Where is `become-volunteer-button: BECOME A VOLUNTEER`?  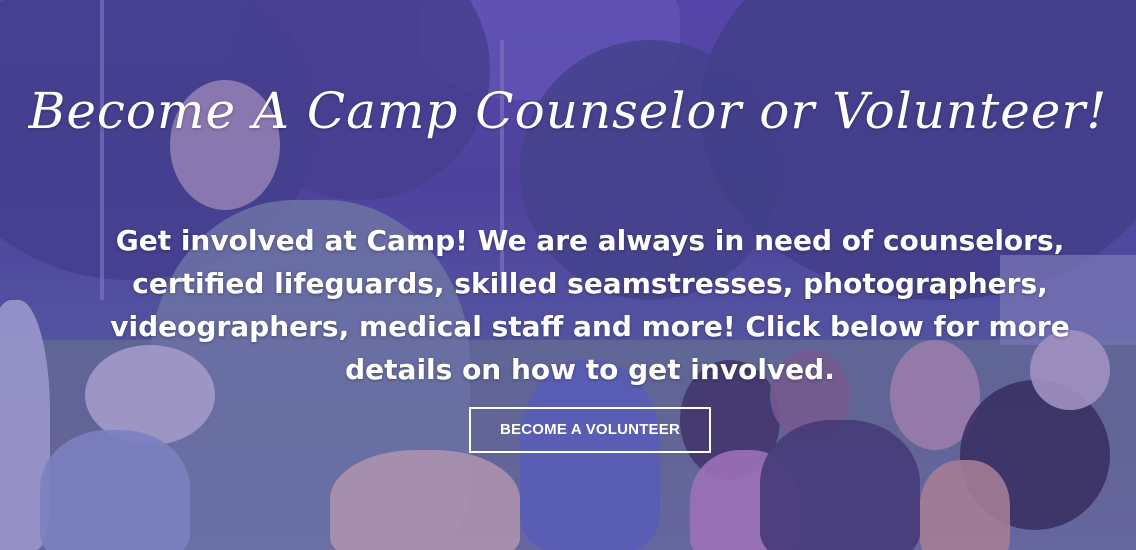
become-volunteer-button: BECOME A VOLUNTEER is located at coordinates (590, 430).